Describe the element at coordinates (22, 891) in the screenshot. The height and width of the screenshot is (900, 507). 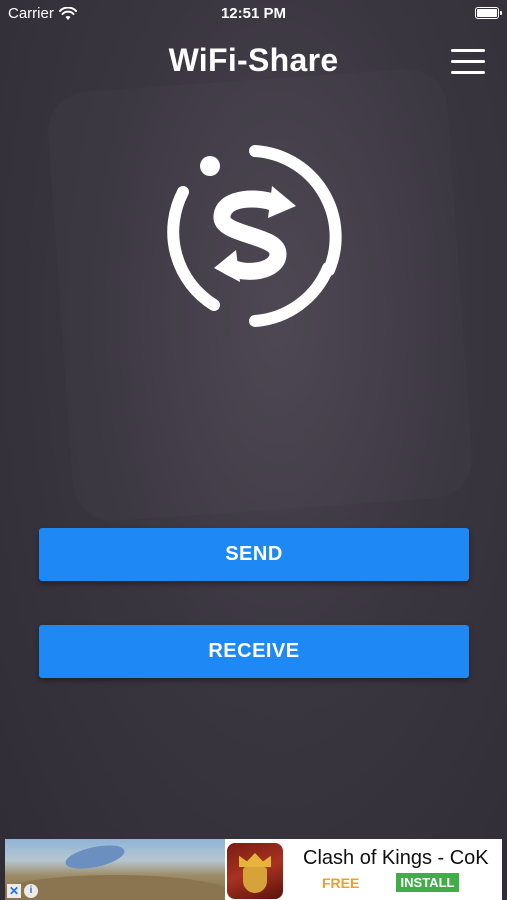
I see `ad-choices: ✕ i` at that location.